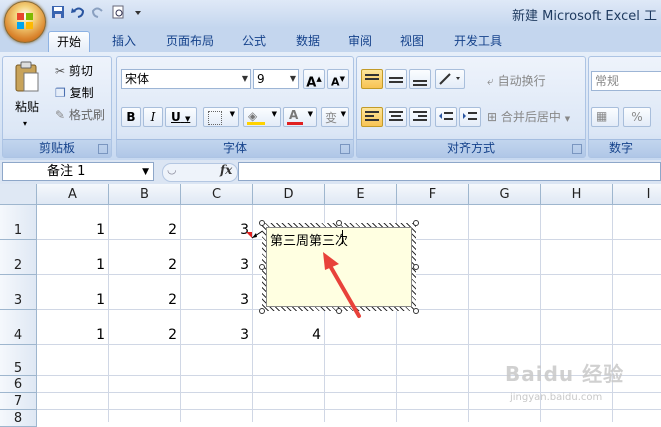 The image size is (661, 427). I want to click on font-color-icon: A, so click(294, 115).